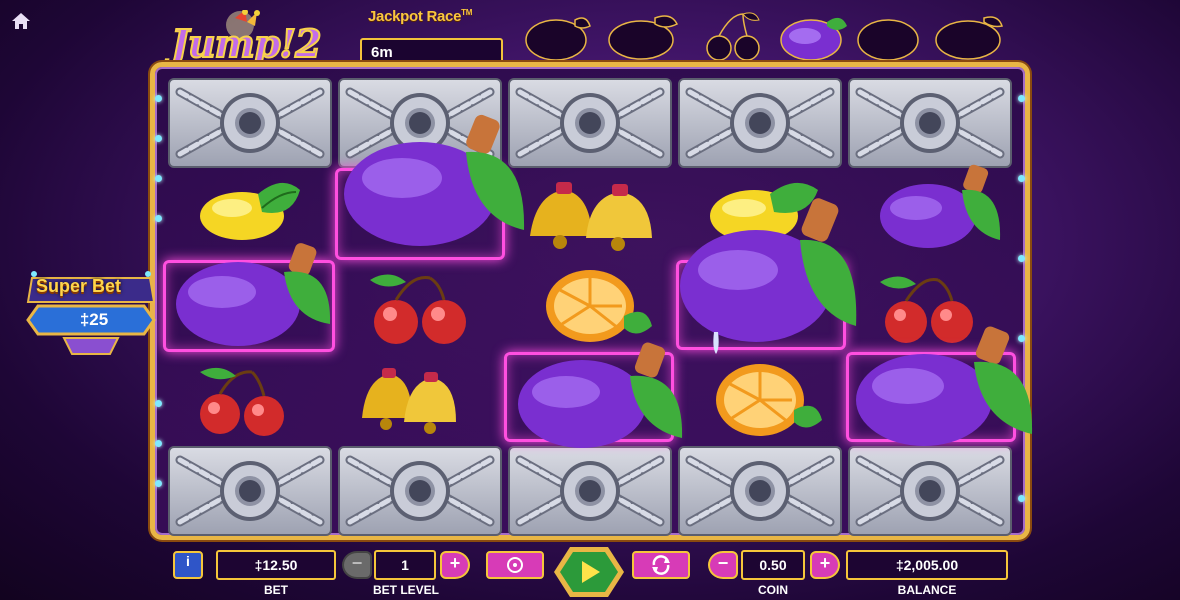  I want to click on spin-button, so click(589, 572).